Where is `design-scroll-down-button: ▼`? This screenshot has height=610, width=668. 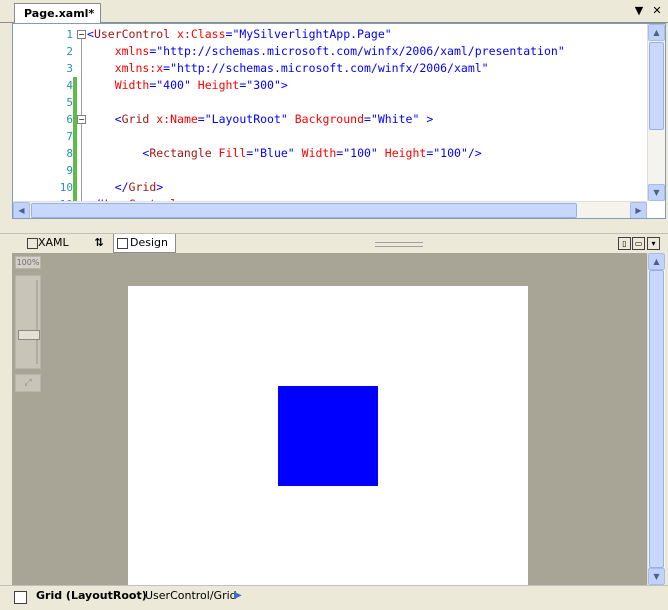
design-scroll-down-button: ▼ is located at coordinates (656, 576).